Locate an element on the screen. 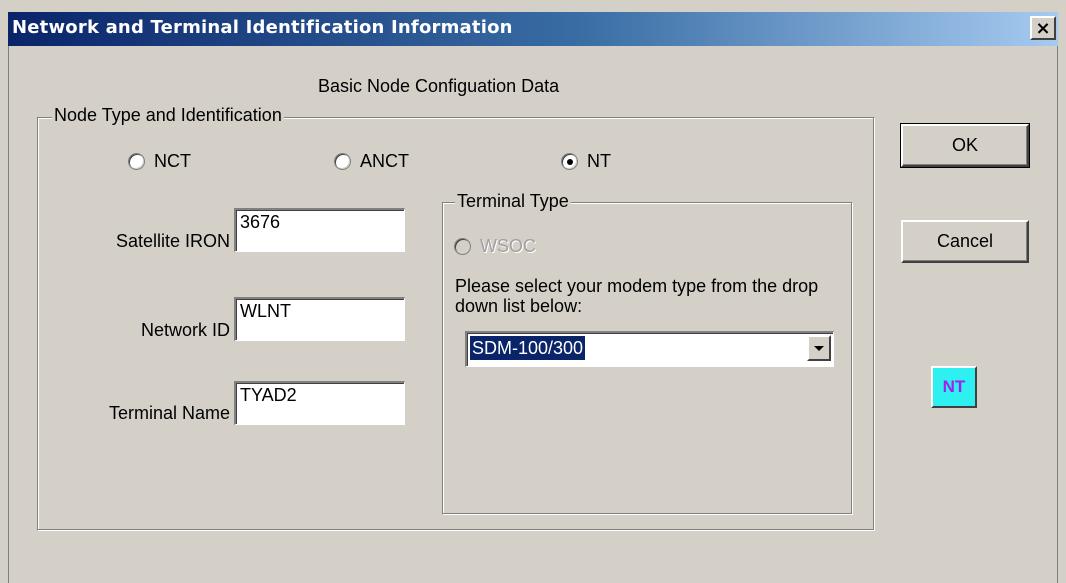 The image size is (1066, 583). cancel-button: Cancel is located at coordinates (965, 241).